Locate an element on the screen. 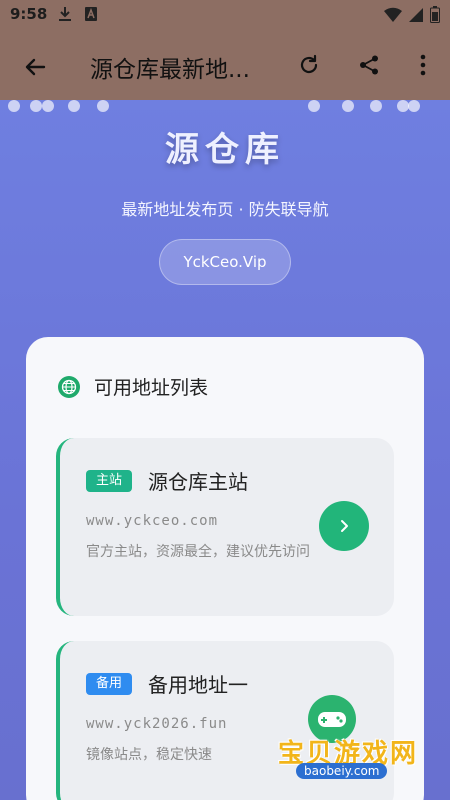 Image resolution: width=450 pixels, height=800 pixels. entry-name: 源仓库主站 is located at coordinates (198, 482).